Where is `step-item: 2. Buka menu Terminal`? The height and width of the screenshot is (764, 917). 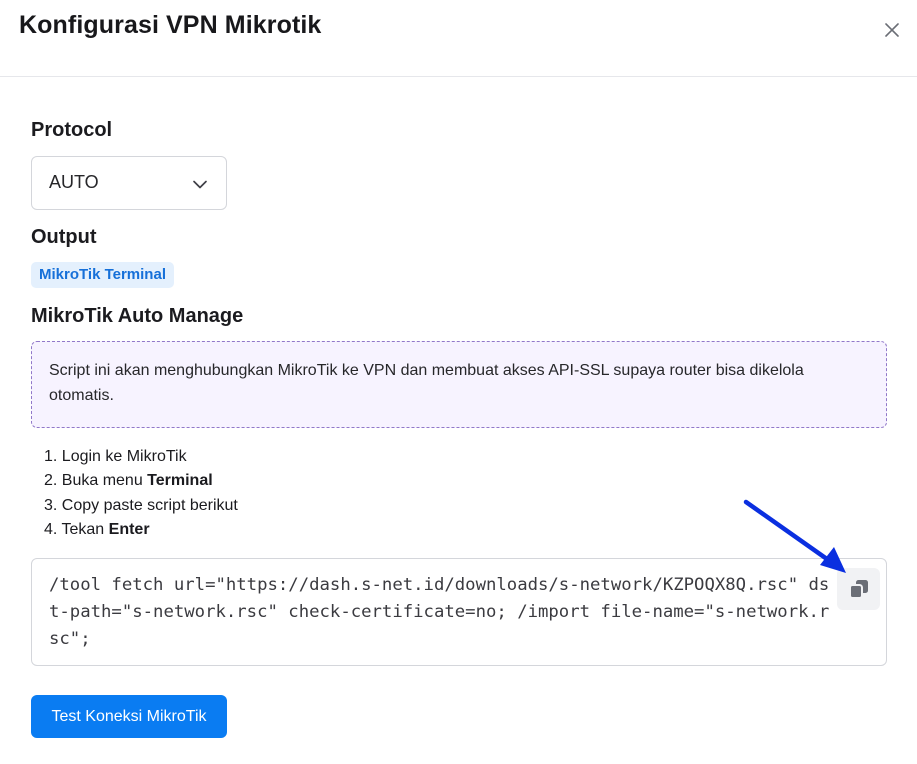 step-item: 2. Buka menu Terminal is located at coordinates (141, 481).